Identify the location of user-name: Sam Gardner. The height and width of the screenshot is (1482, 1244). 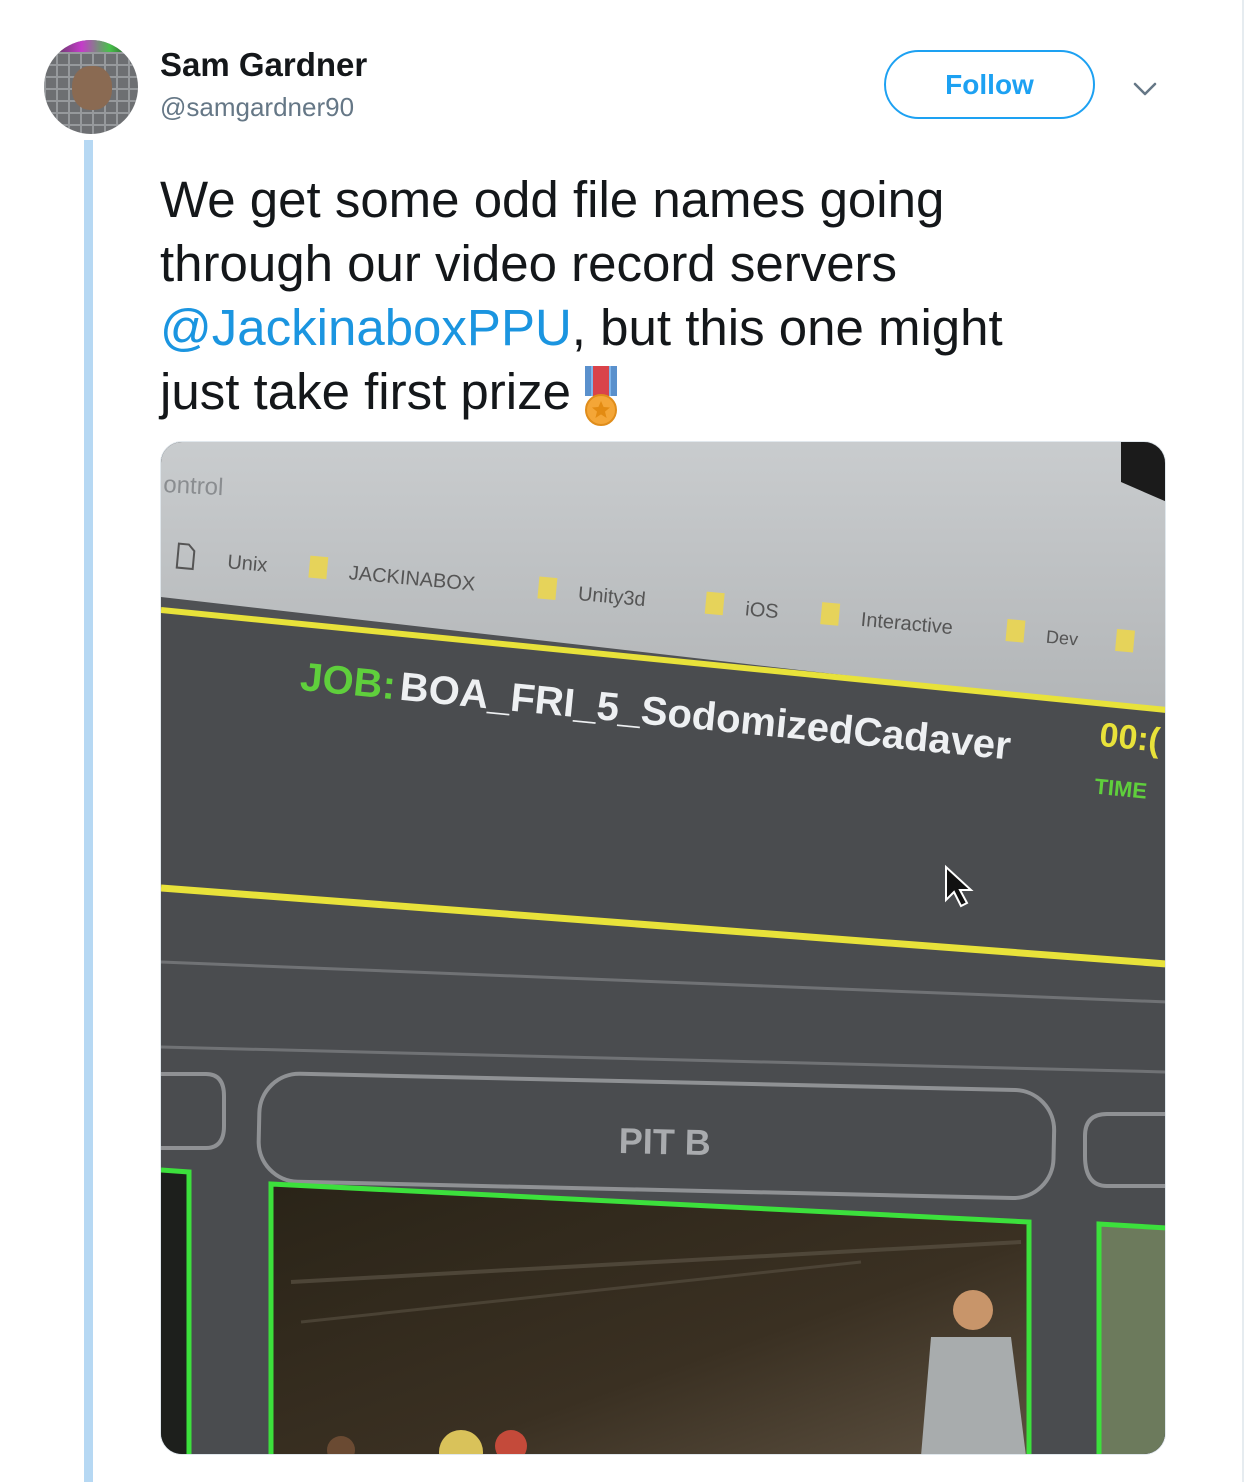
(263, 65).